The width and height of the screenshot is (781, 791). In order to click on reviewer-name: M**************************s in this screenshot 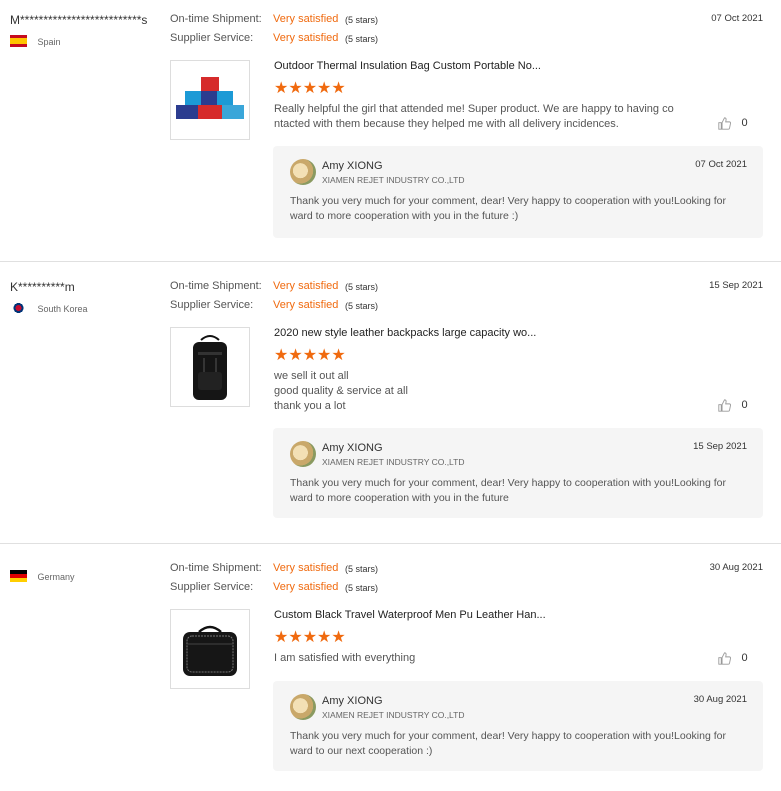, I will do `click(79, 20)`.